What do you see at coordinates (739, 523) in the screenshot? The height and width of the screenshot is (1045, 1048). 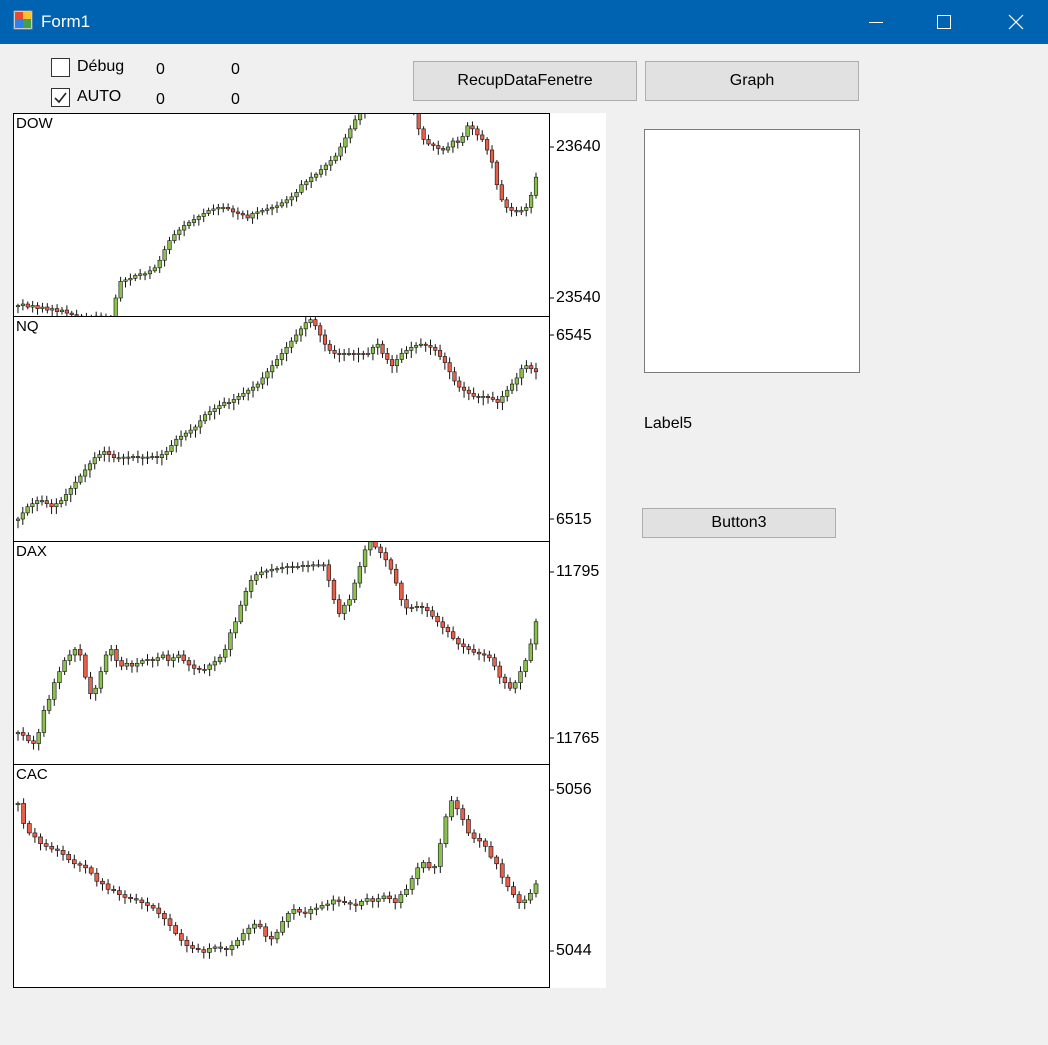 I see `button3: Button3` at bounding box center [739, 523].